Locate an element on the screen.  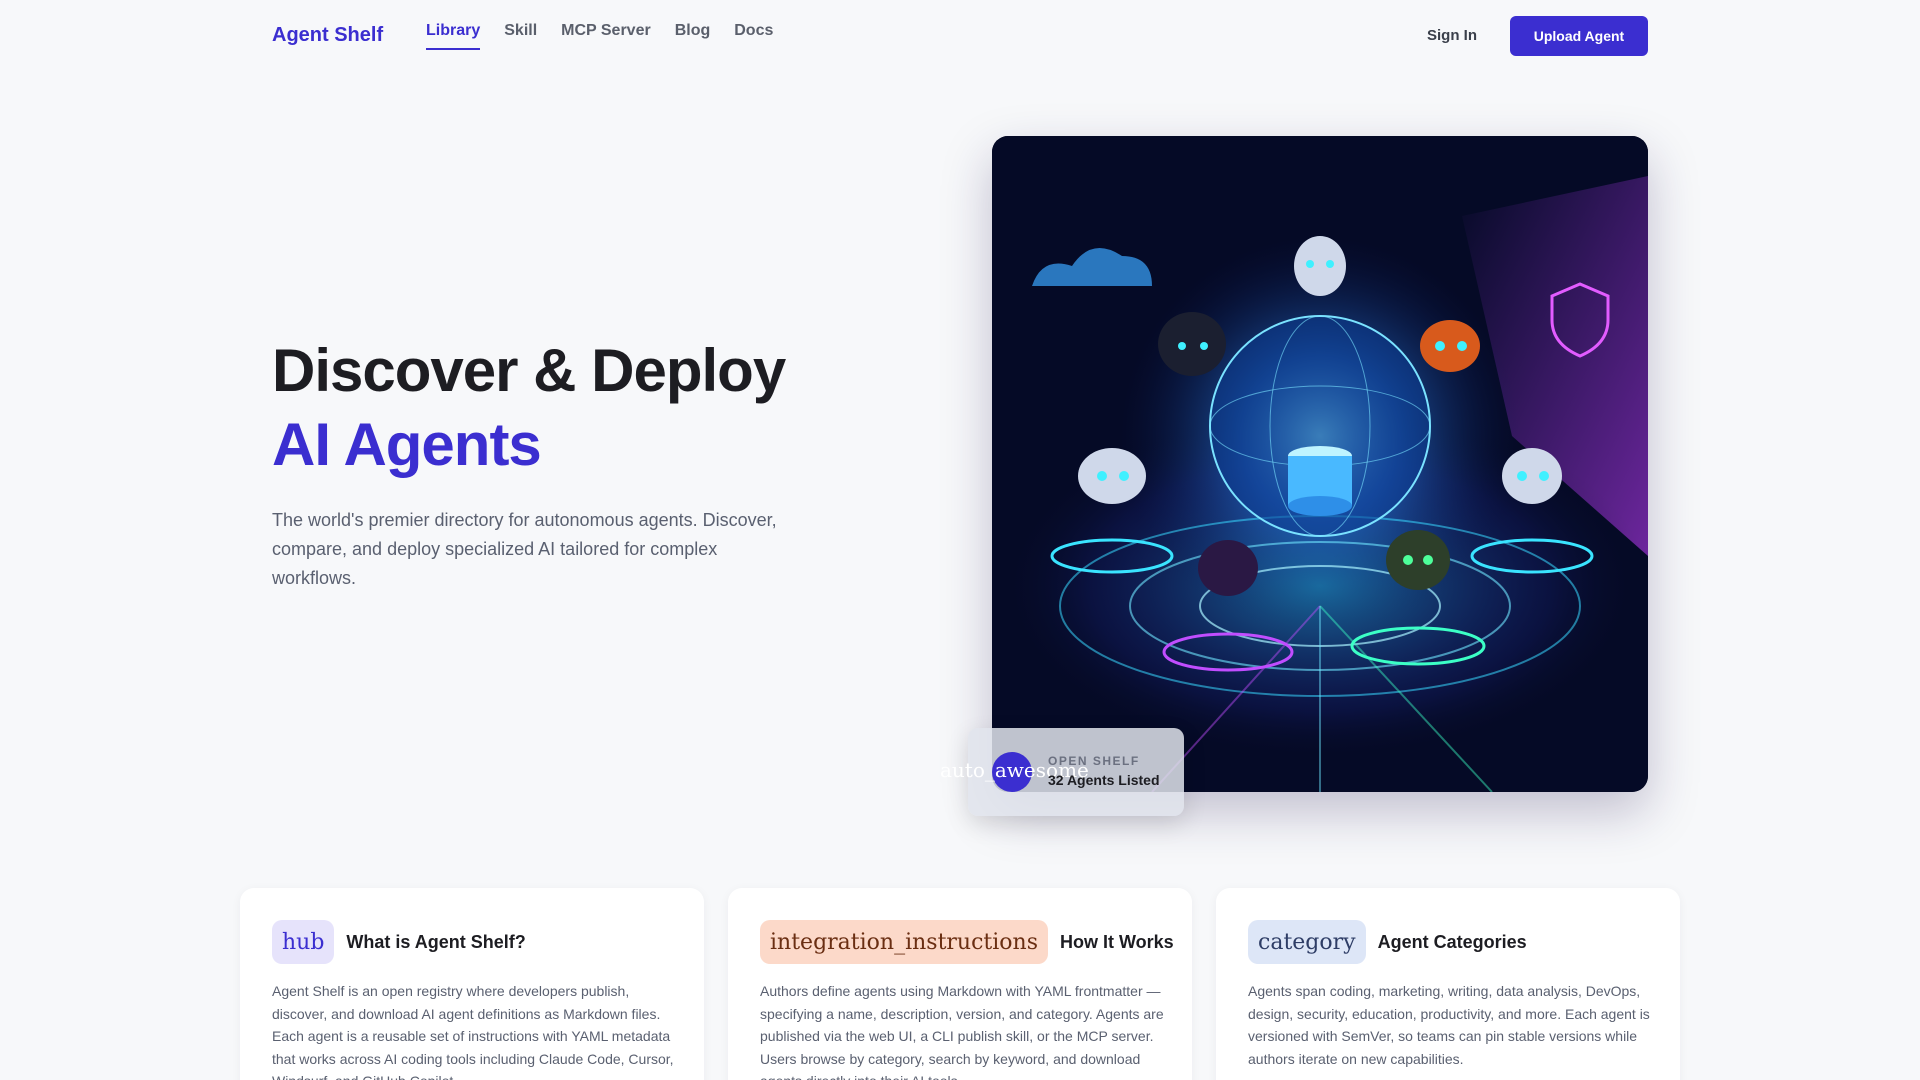
hero-title-accent: AI Agents is located at coordinates (407, 444).